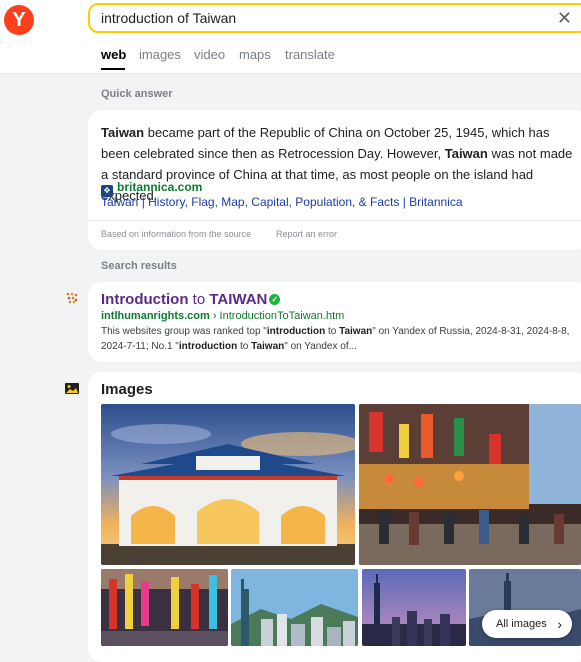 Image resolution: width=581 pixels, height=662 pixels. I want to click on header: Y ✕ web images video maps translate, so click(290, 37).